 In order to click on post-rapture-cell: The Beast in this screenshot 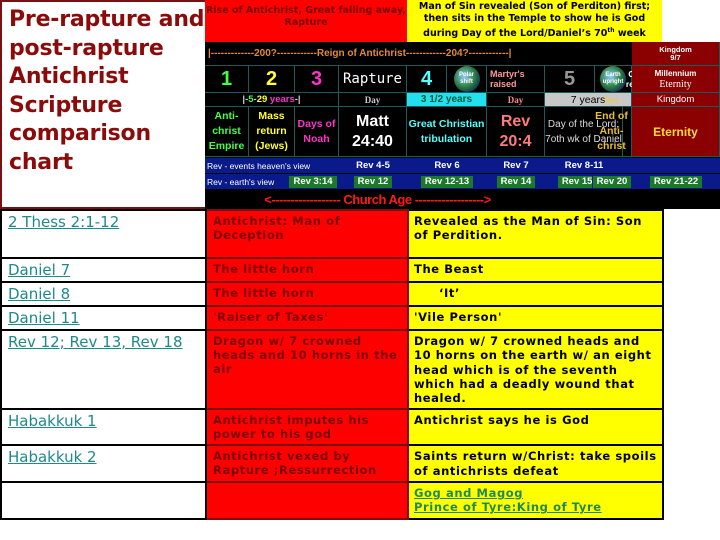, I will do `click(535, 270)`.